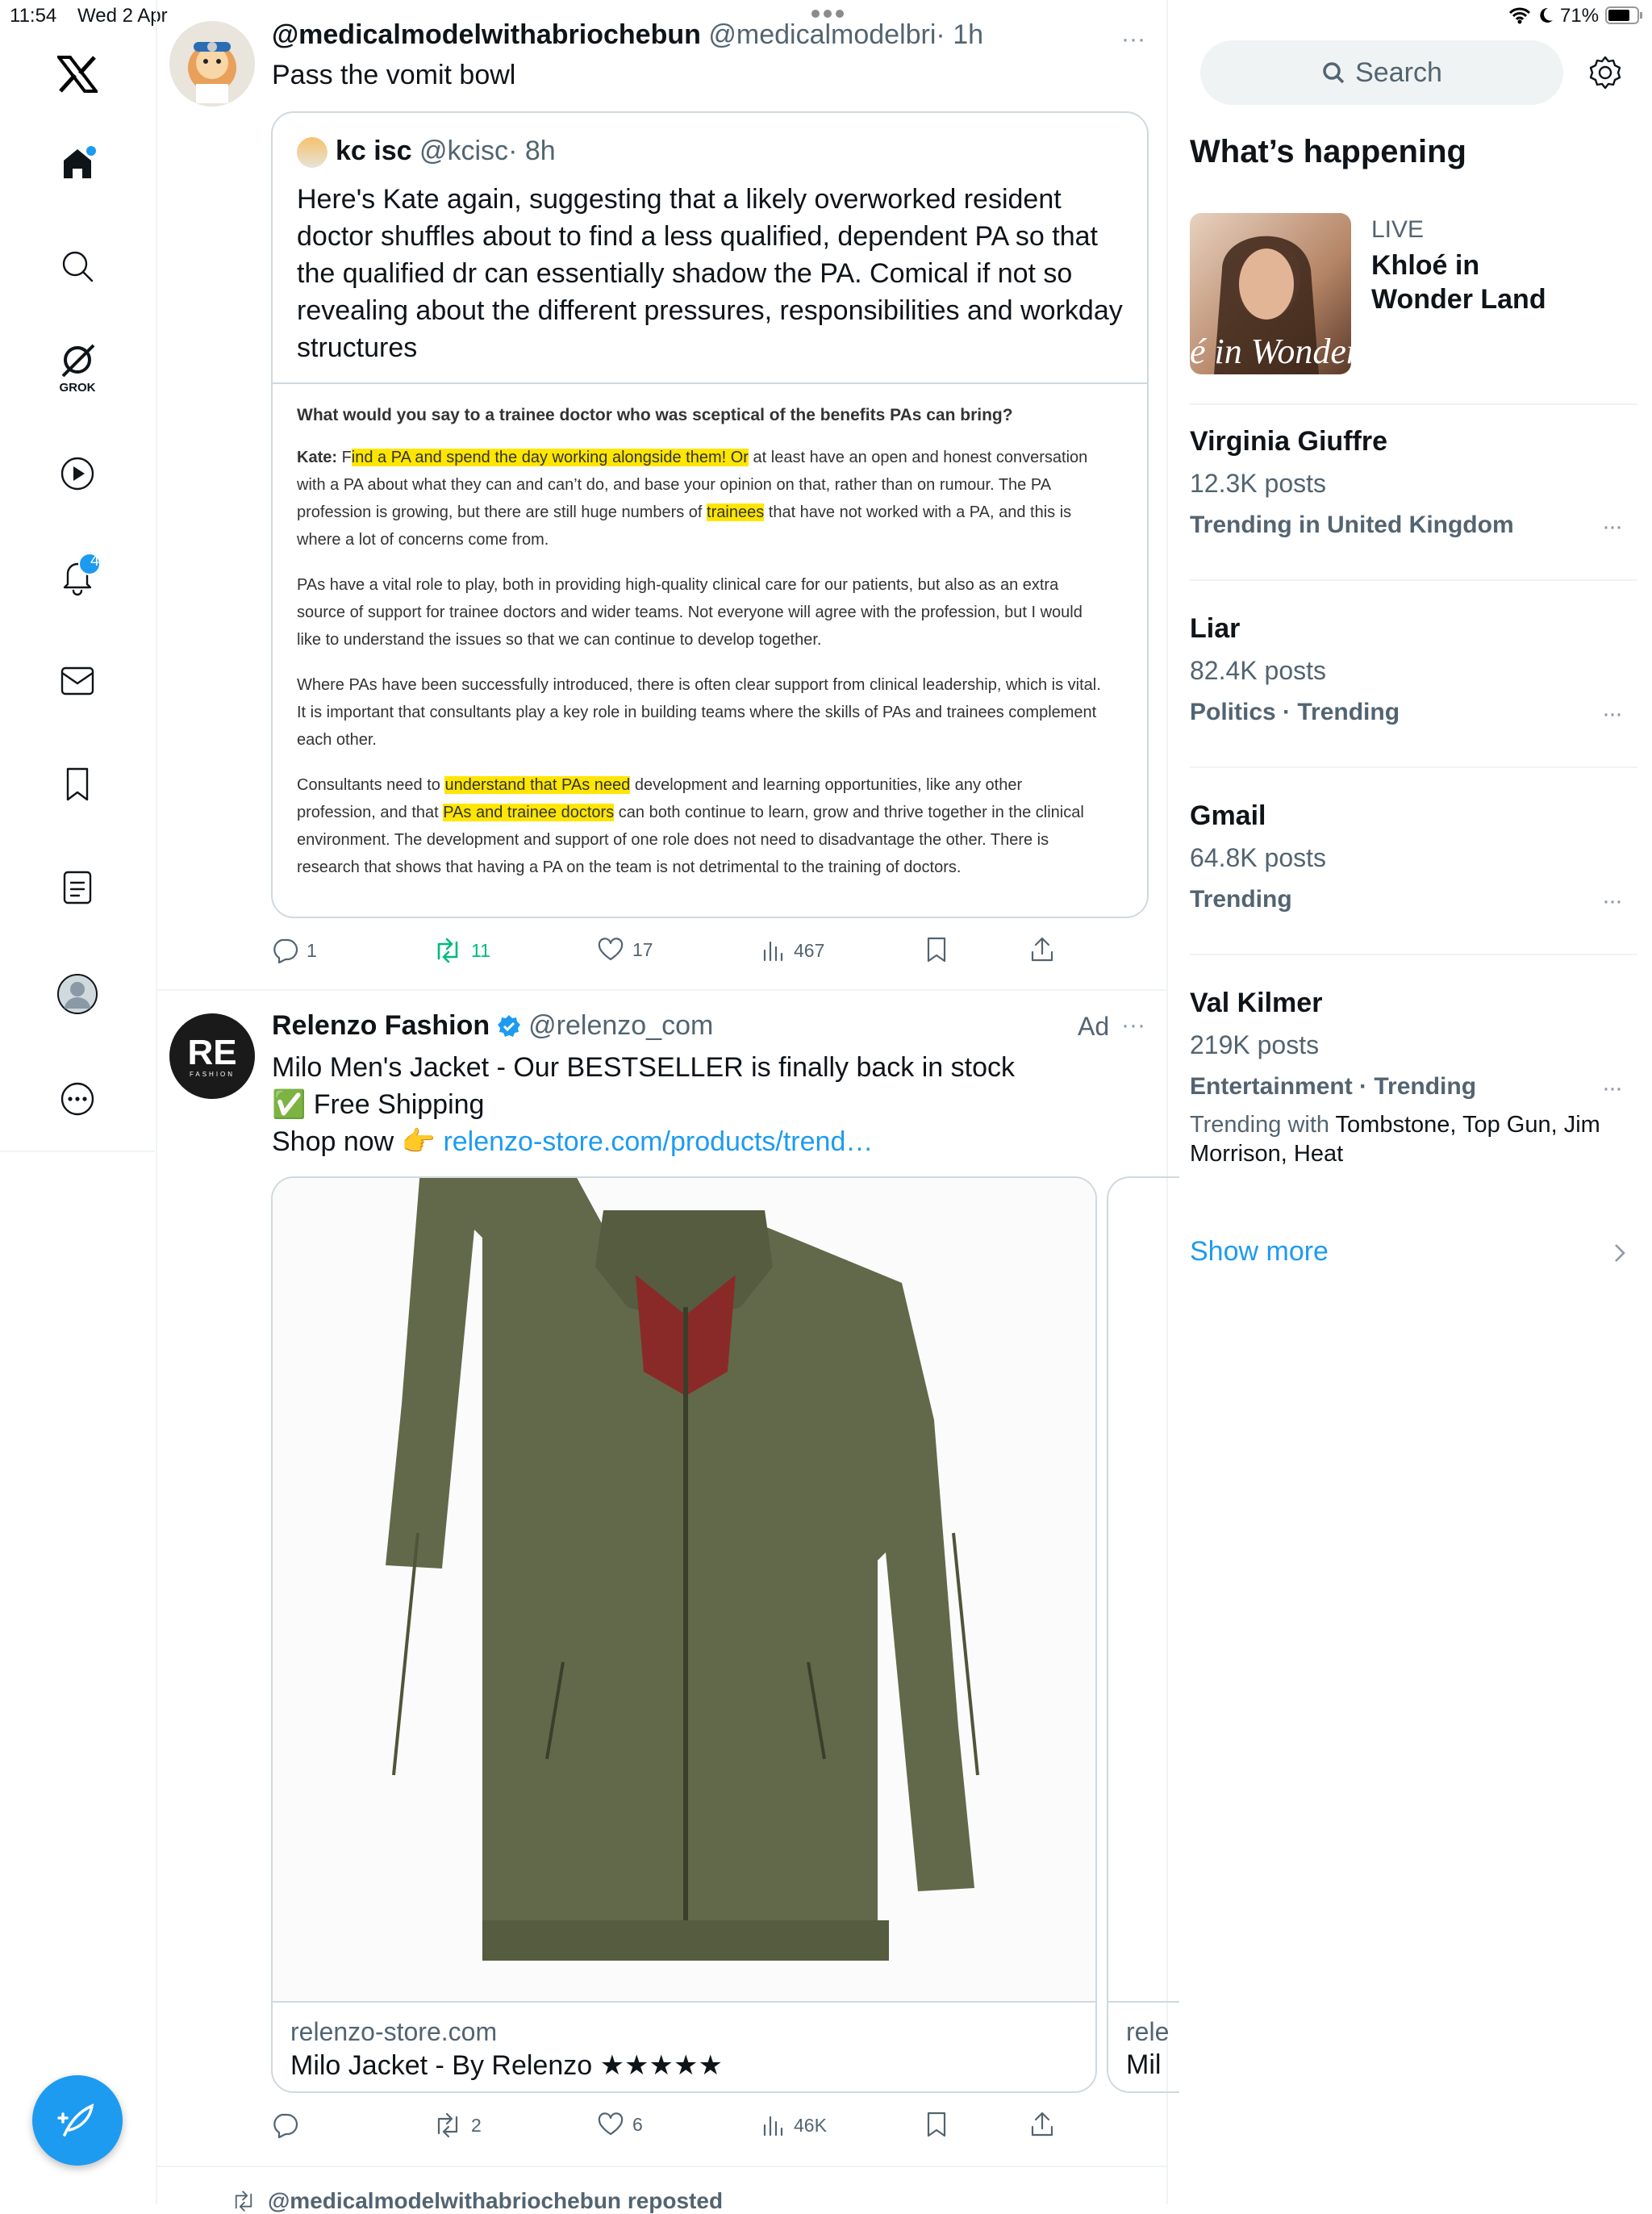 The height and width of the screenshot is (2214, 1652). I want to click on like-button: 6, so click(620, 2125).